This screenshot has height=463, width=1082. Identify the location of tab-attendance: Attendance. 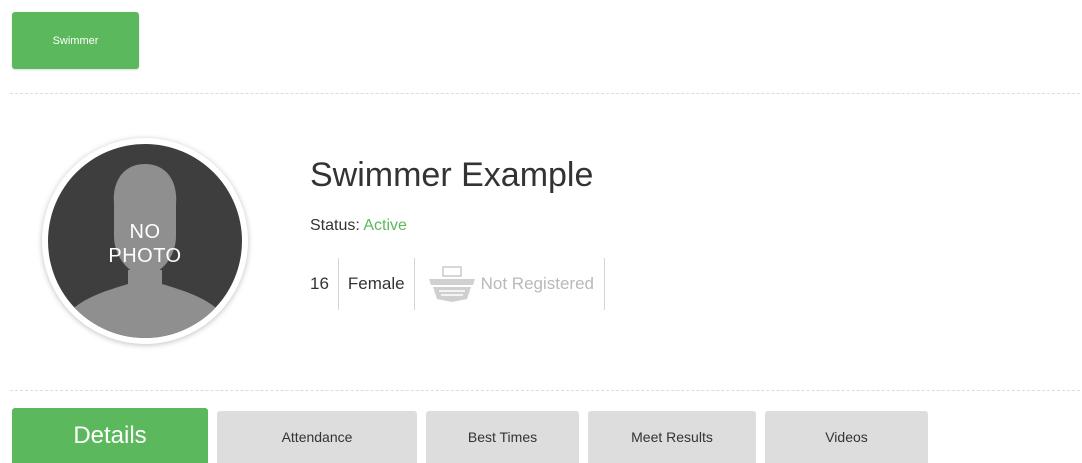
(317, 437).